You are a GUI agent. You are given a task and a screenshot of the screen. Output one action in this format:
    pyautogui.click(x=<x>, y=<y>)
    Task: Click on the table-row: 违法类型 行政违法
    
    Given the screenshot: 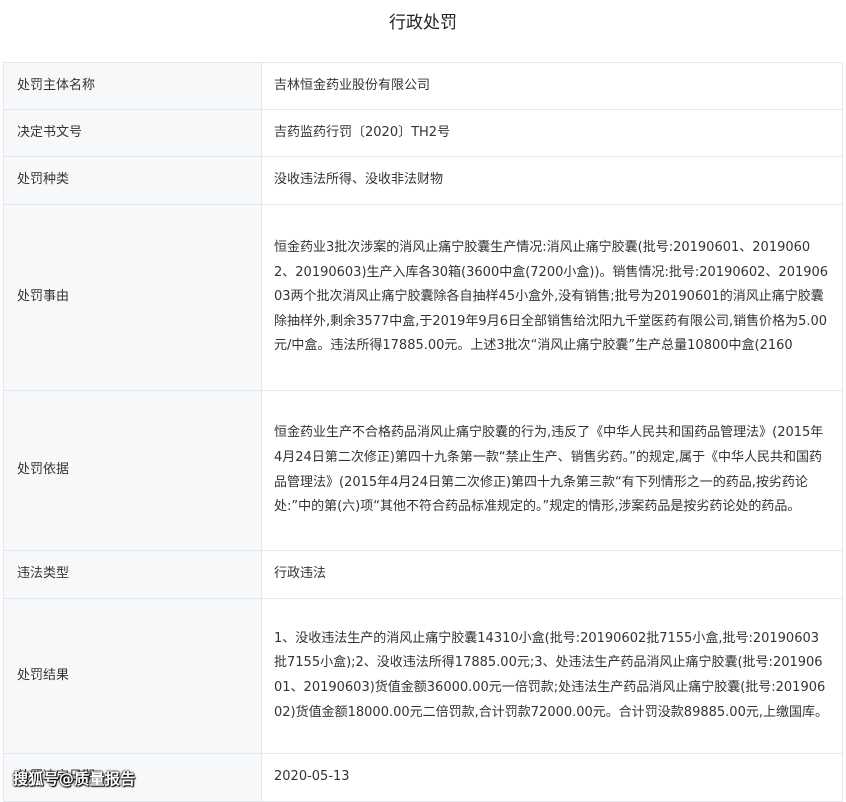 What is the action you would take?
    pyautogui.click(x=423, y=574)
    